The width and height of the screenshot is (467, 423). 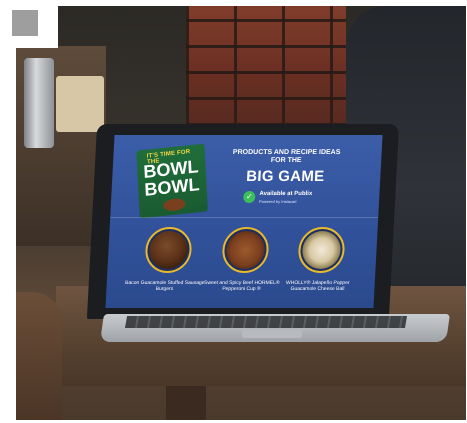 What do you see at coordinates (266, 322) in the screenshot?
I see `laptop-keyboard` at bounding box center [266, 322].